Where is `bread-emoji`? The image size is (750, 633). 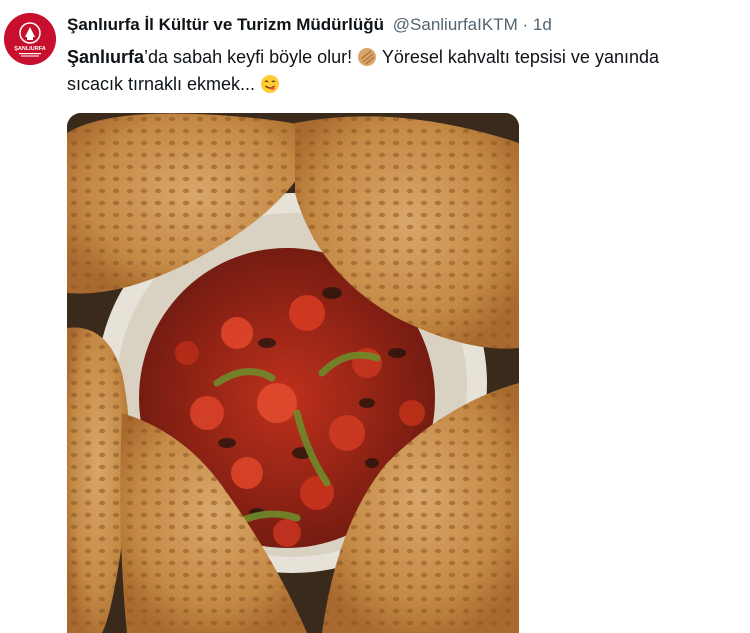
bread-emoji is located at coordinates (367, 57).